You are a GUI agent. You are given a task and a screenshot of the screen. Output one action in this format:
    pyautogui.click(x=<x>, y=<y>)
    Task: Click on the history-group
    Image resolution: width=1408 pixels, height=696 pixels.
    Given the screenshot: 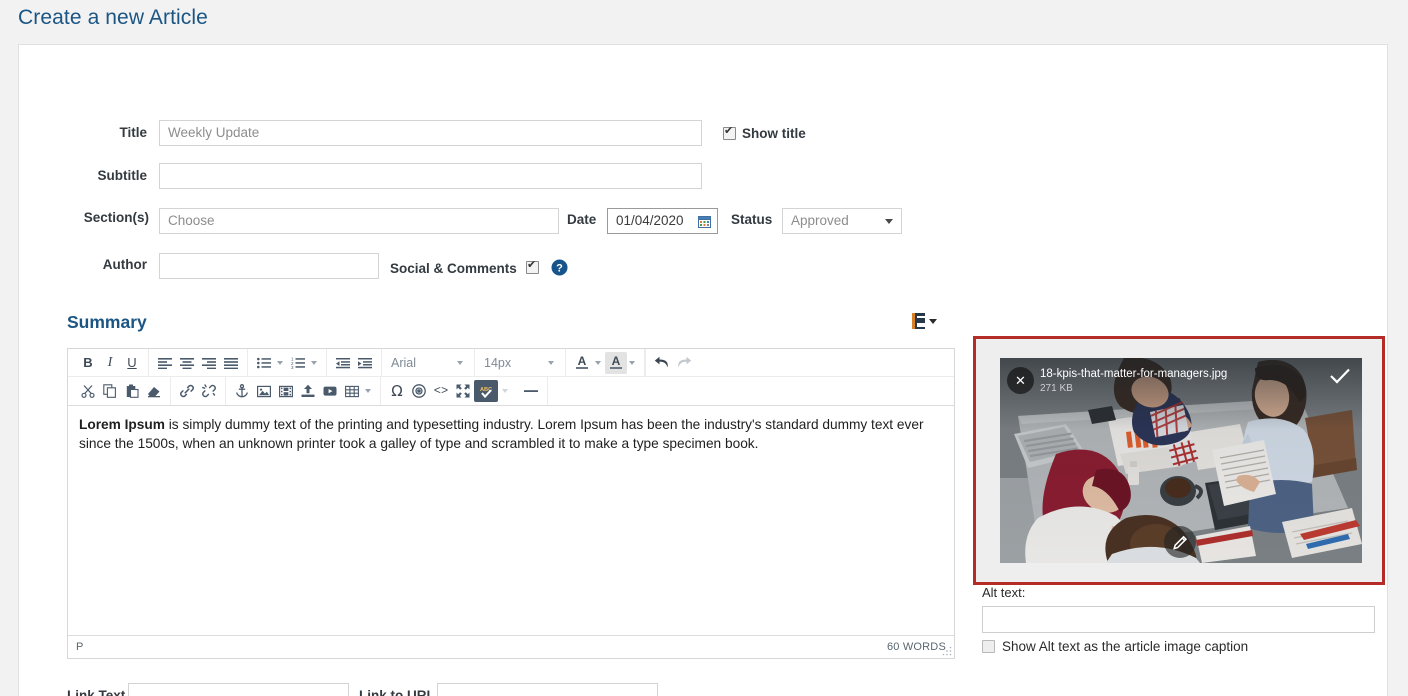 What is the action you would take?
    pyautogui.click(x=672, y=362)
    